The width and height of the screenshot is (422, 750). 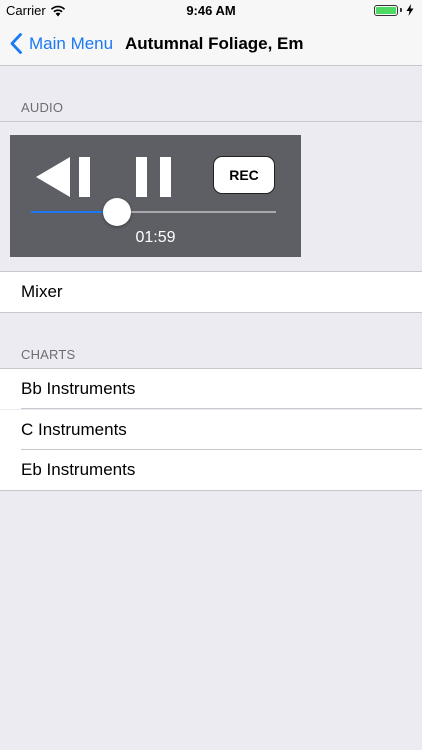 What do you see at coordinates (48, 354) in the screenshot?
I see `section-header-charts: CHARTS` at bounding box center [48, 354].